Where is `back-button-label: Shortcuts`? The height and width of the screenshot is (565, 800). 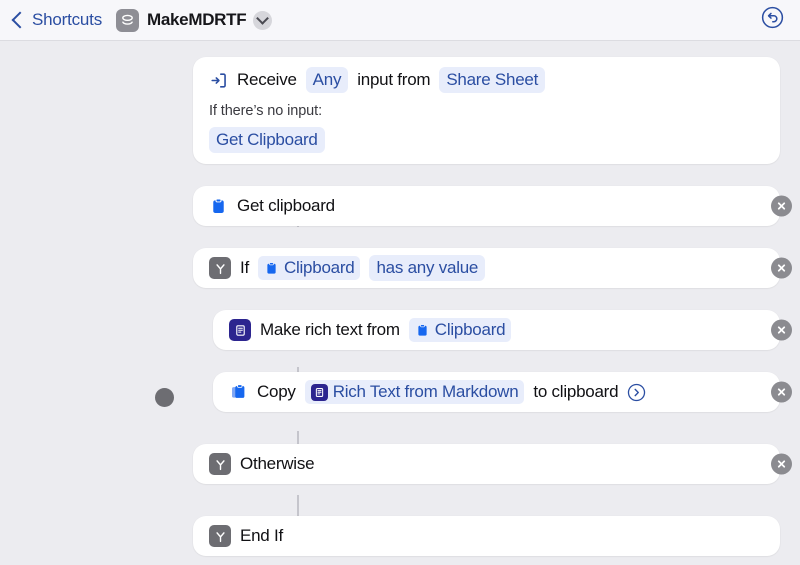
back-button-label: Shortcuts is located at coordinates (67, 19).